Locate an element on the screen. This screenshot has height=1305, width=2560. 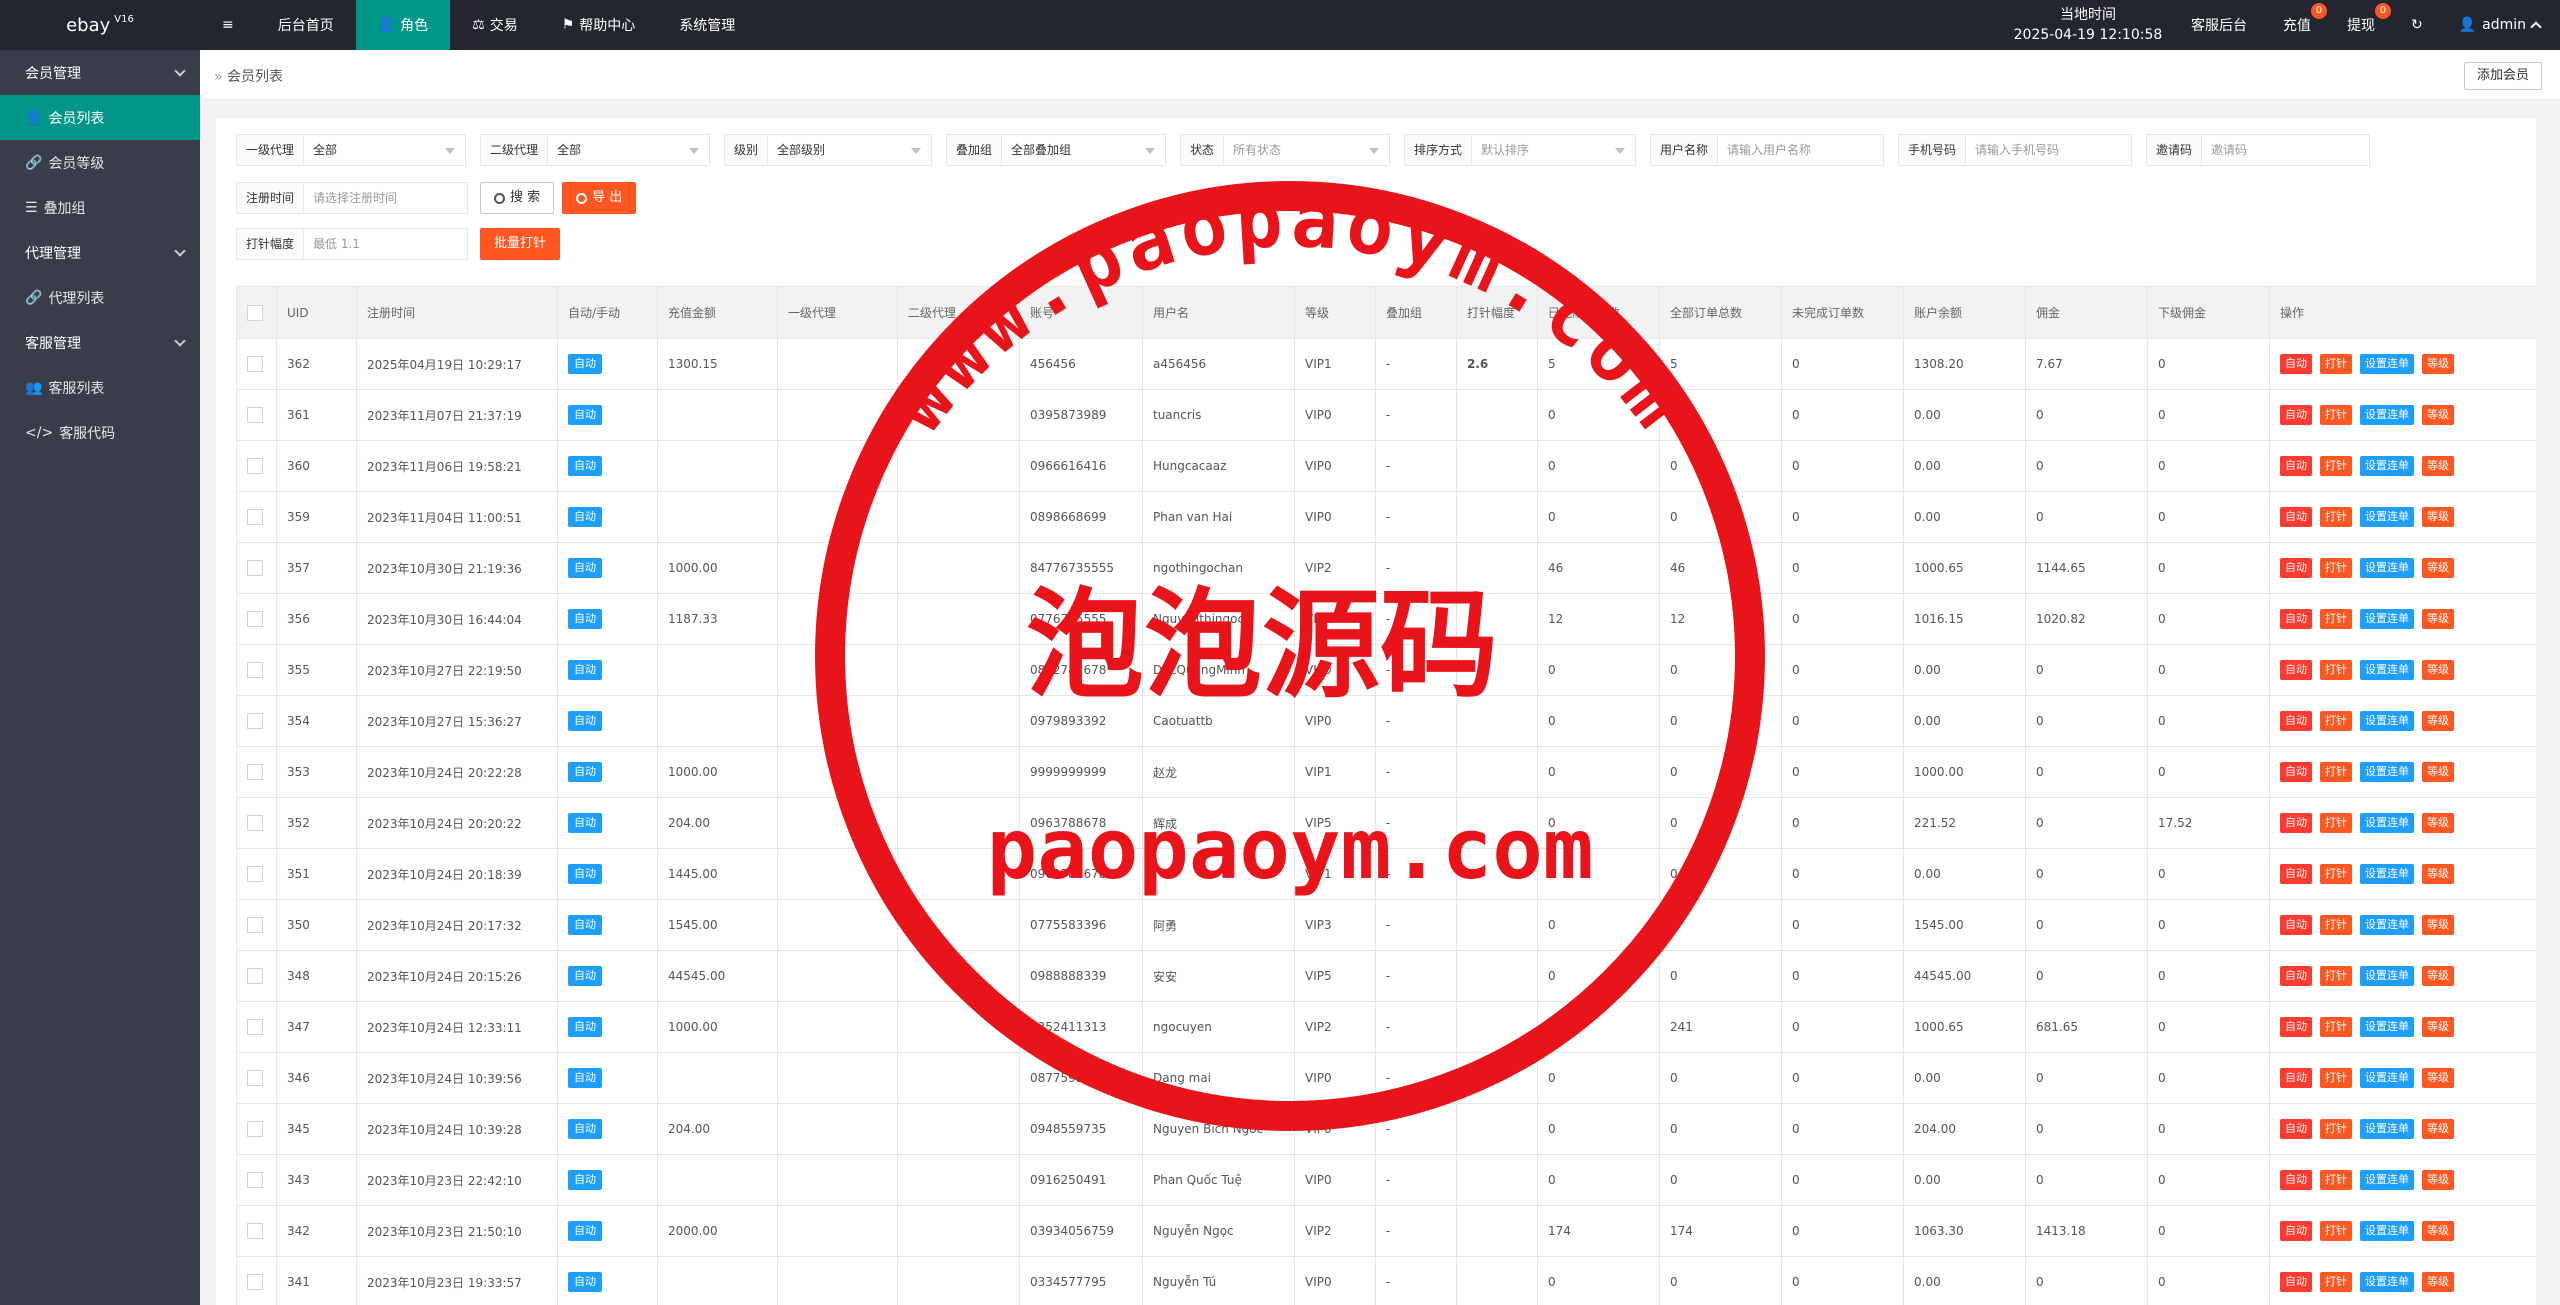
refresh-button: ↻ is located at coordinates (2417, 25).